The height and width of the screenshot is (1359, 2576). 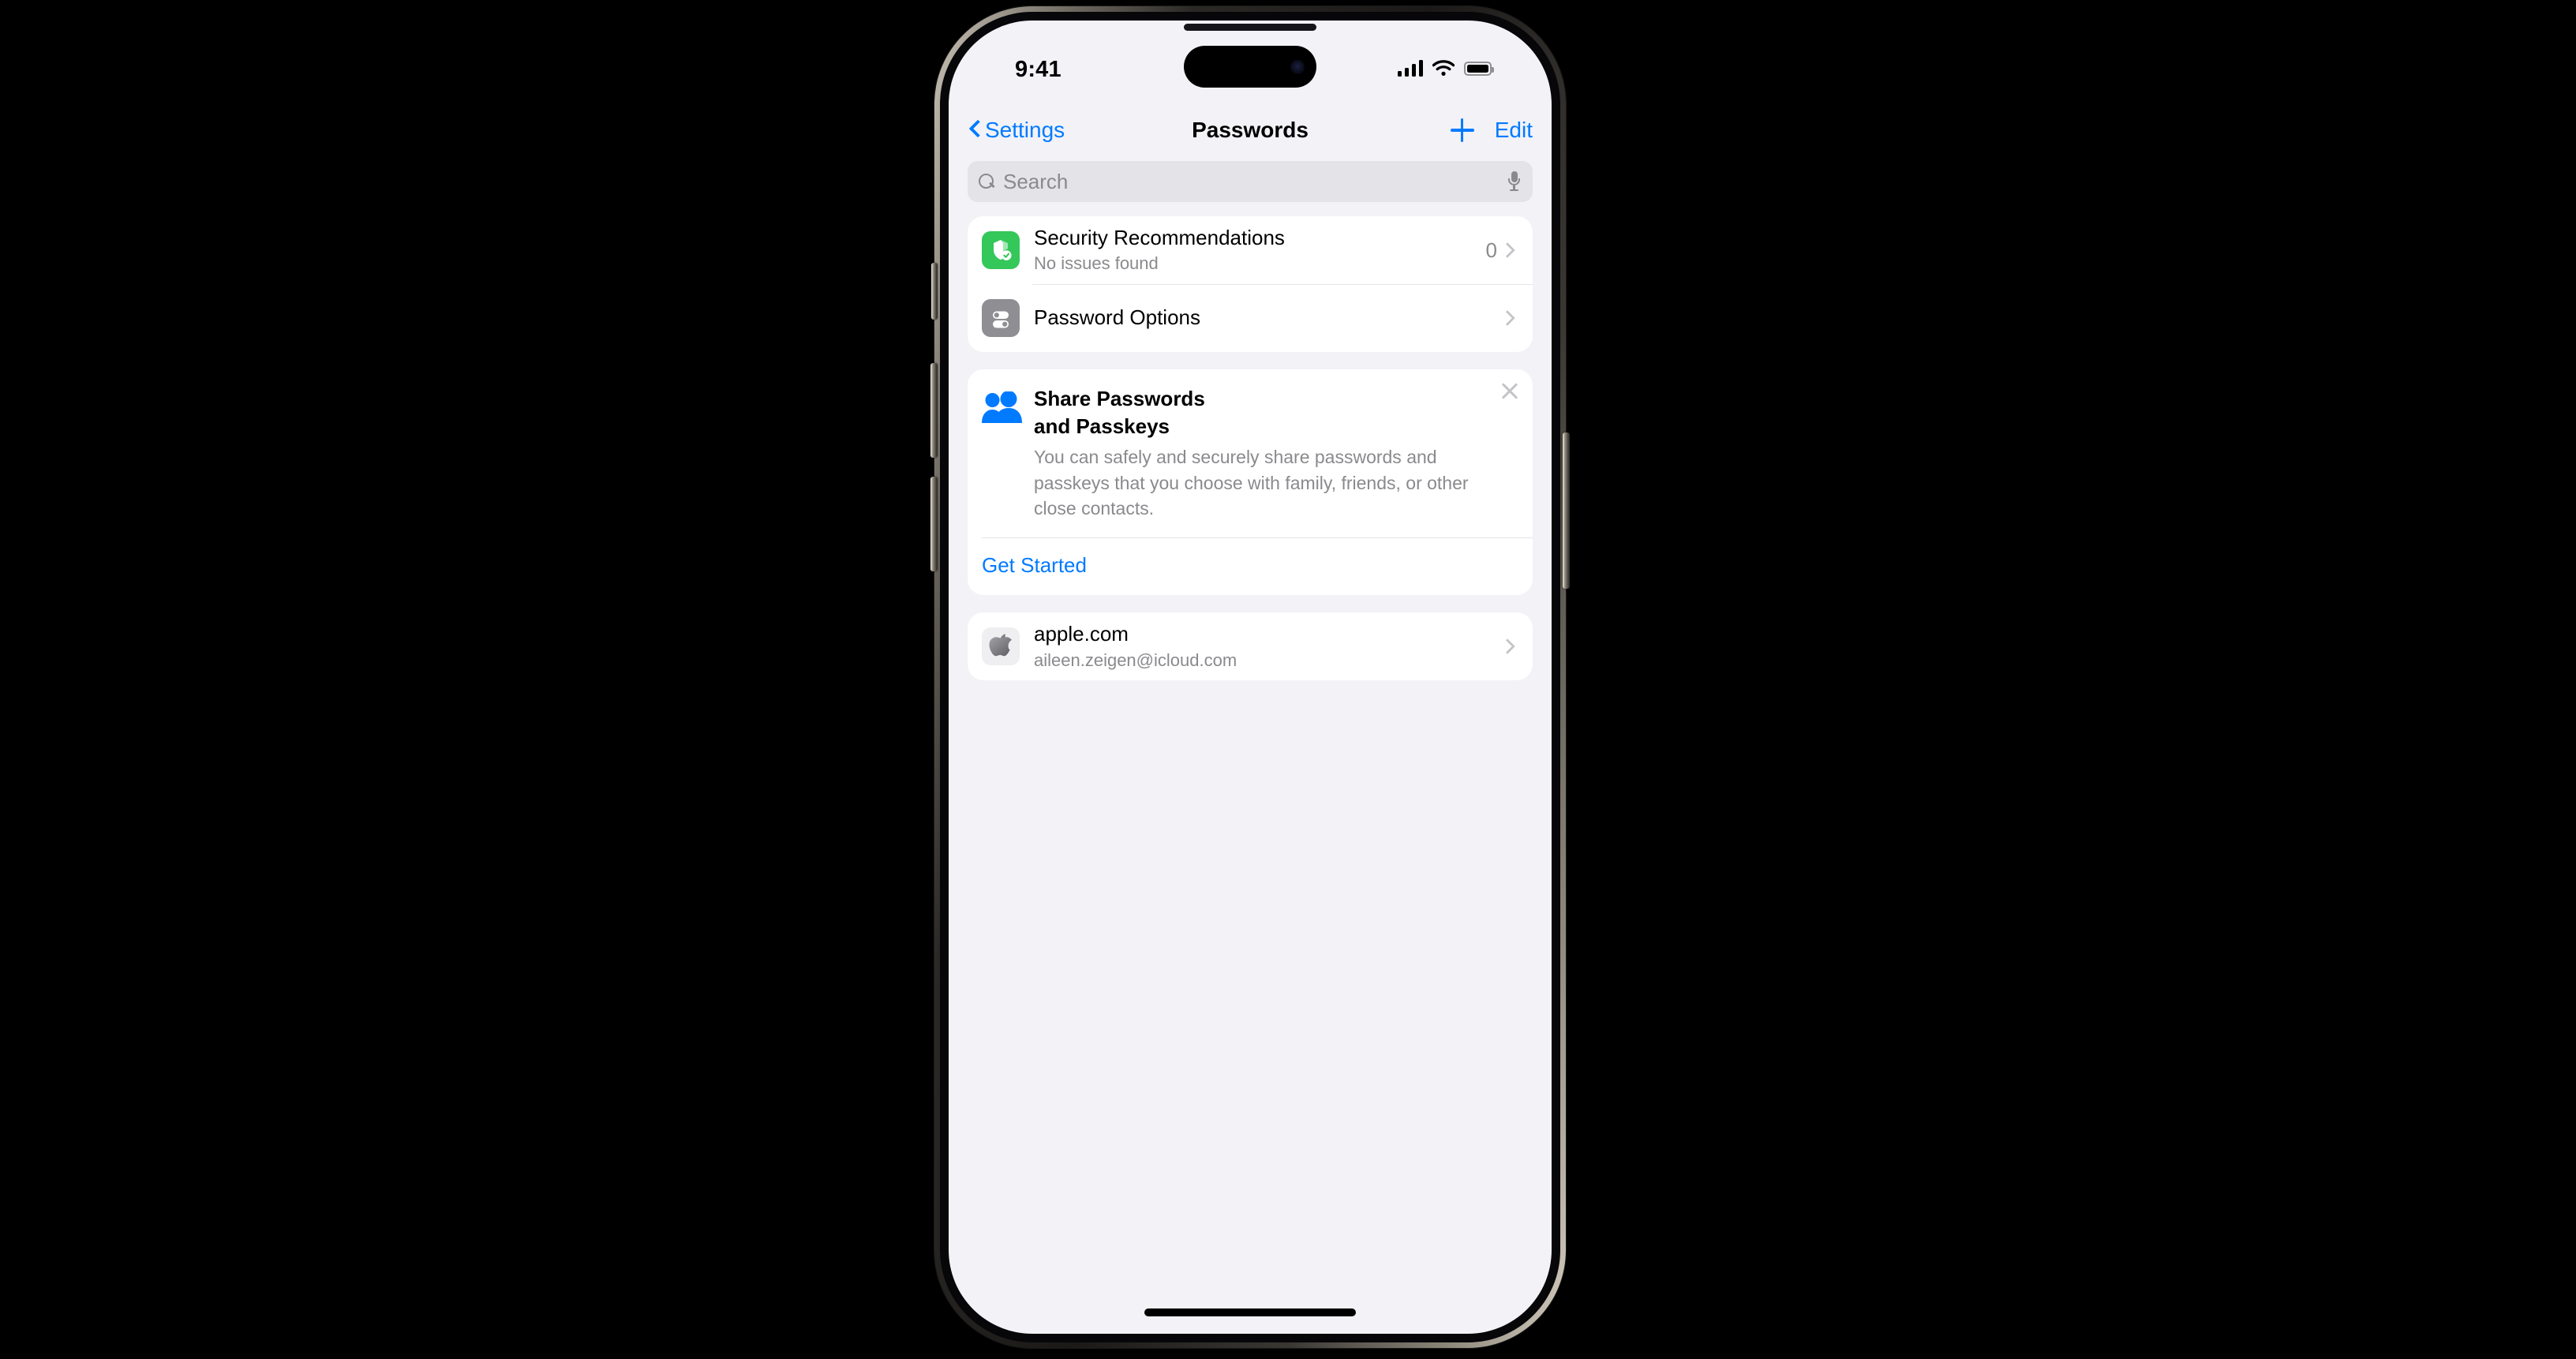 I want to click on row-title: Password Options, so click(x=1117, y=317).